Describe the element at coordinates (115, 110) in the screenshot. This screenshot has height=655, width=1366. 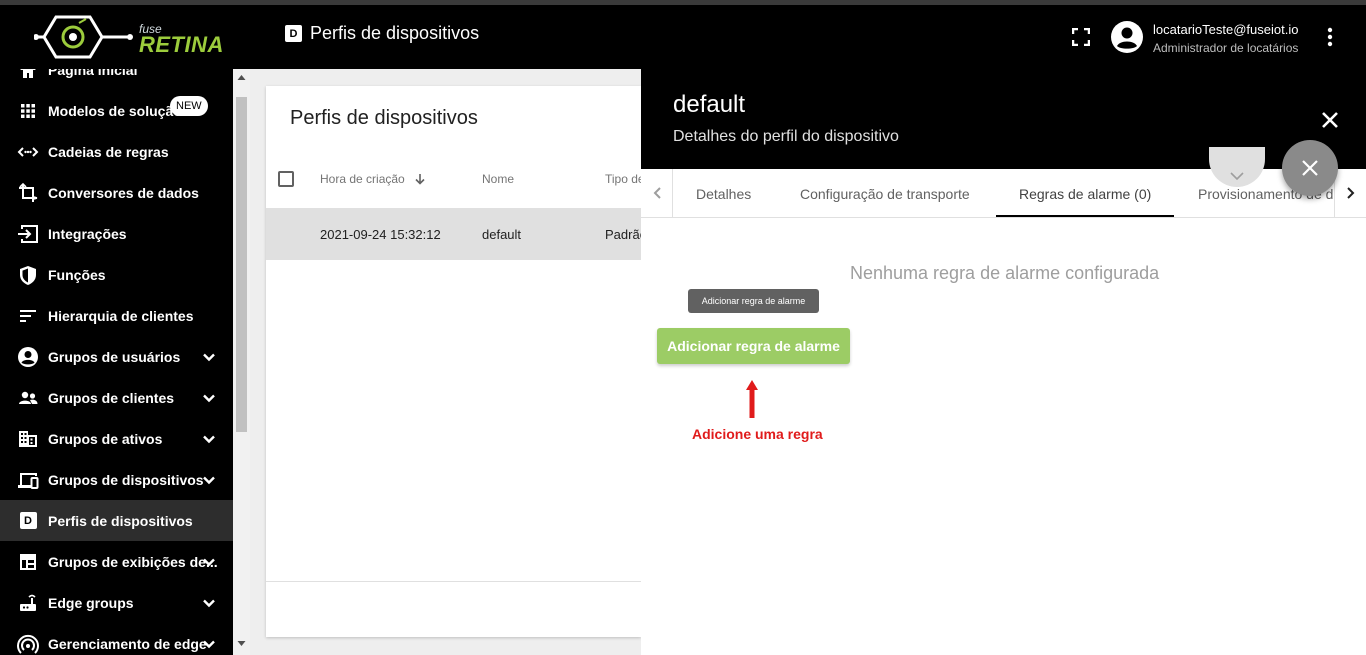
I see `sidebar-item-label: Modelos de solução` at that location.